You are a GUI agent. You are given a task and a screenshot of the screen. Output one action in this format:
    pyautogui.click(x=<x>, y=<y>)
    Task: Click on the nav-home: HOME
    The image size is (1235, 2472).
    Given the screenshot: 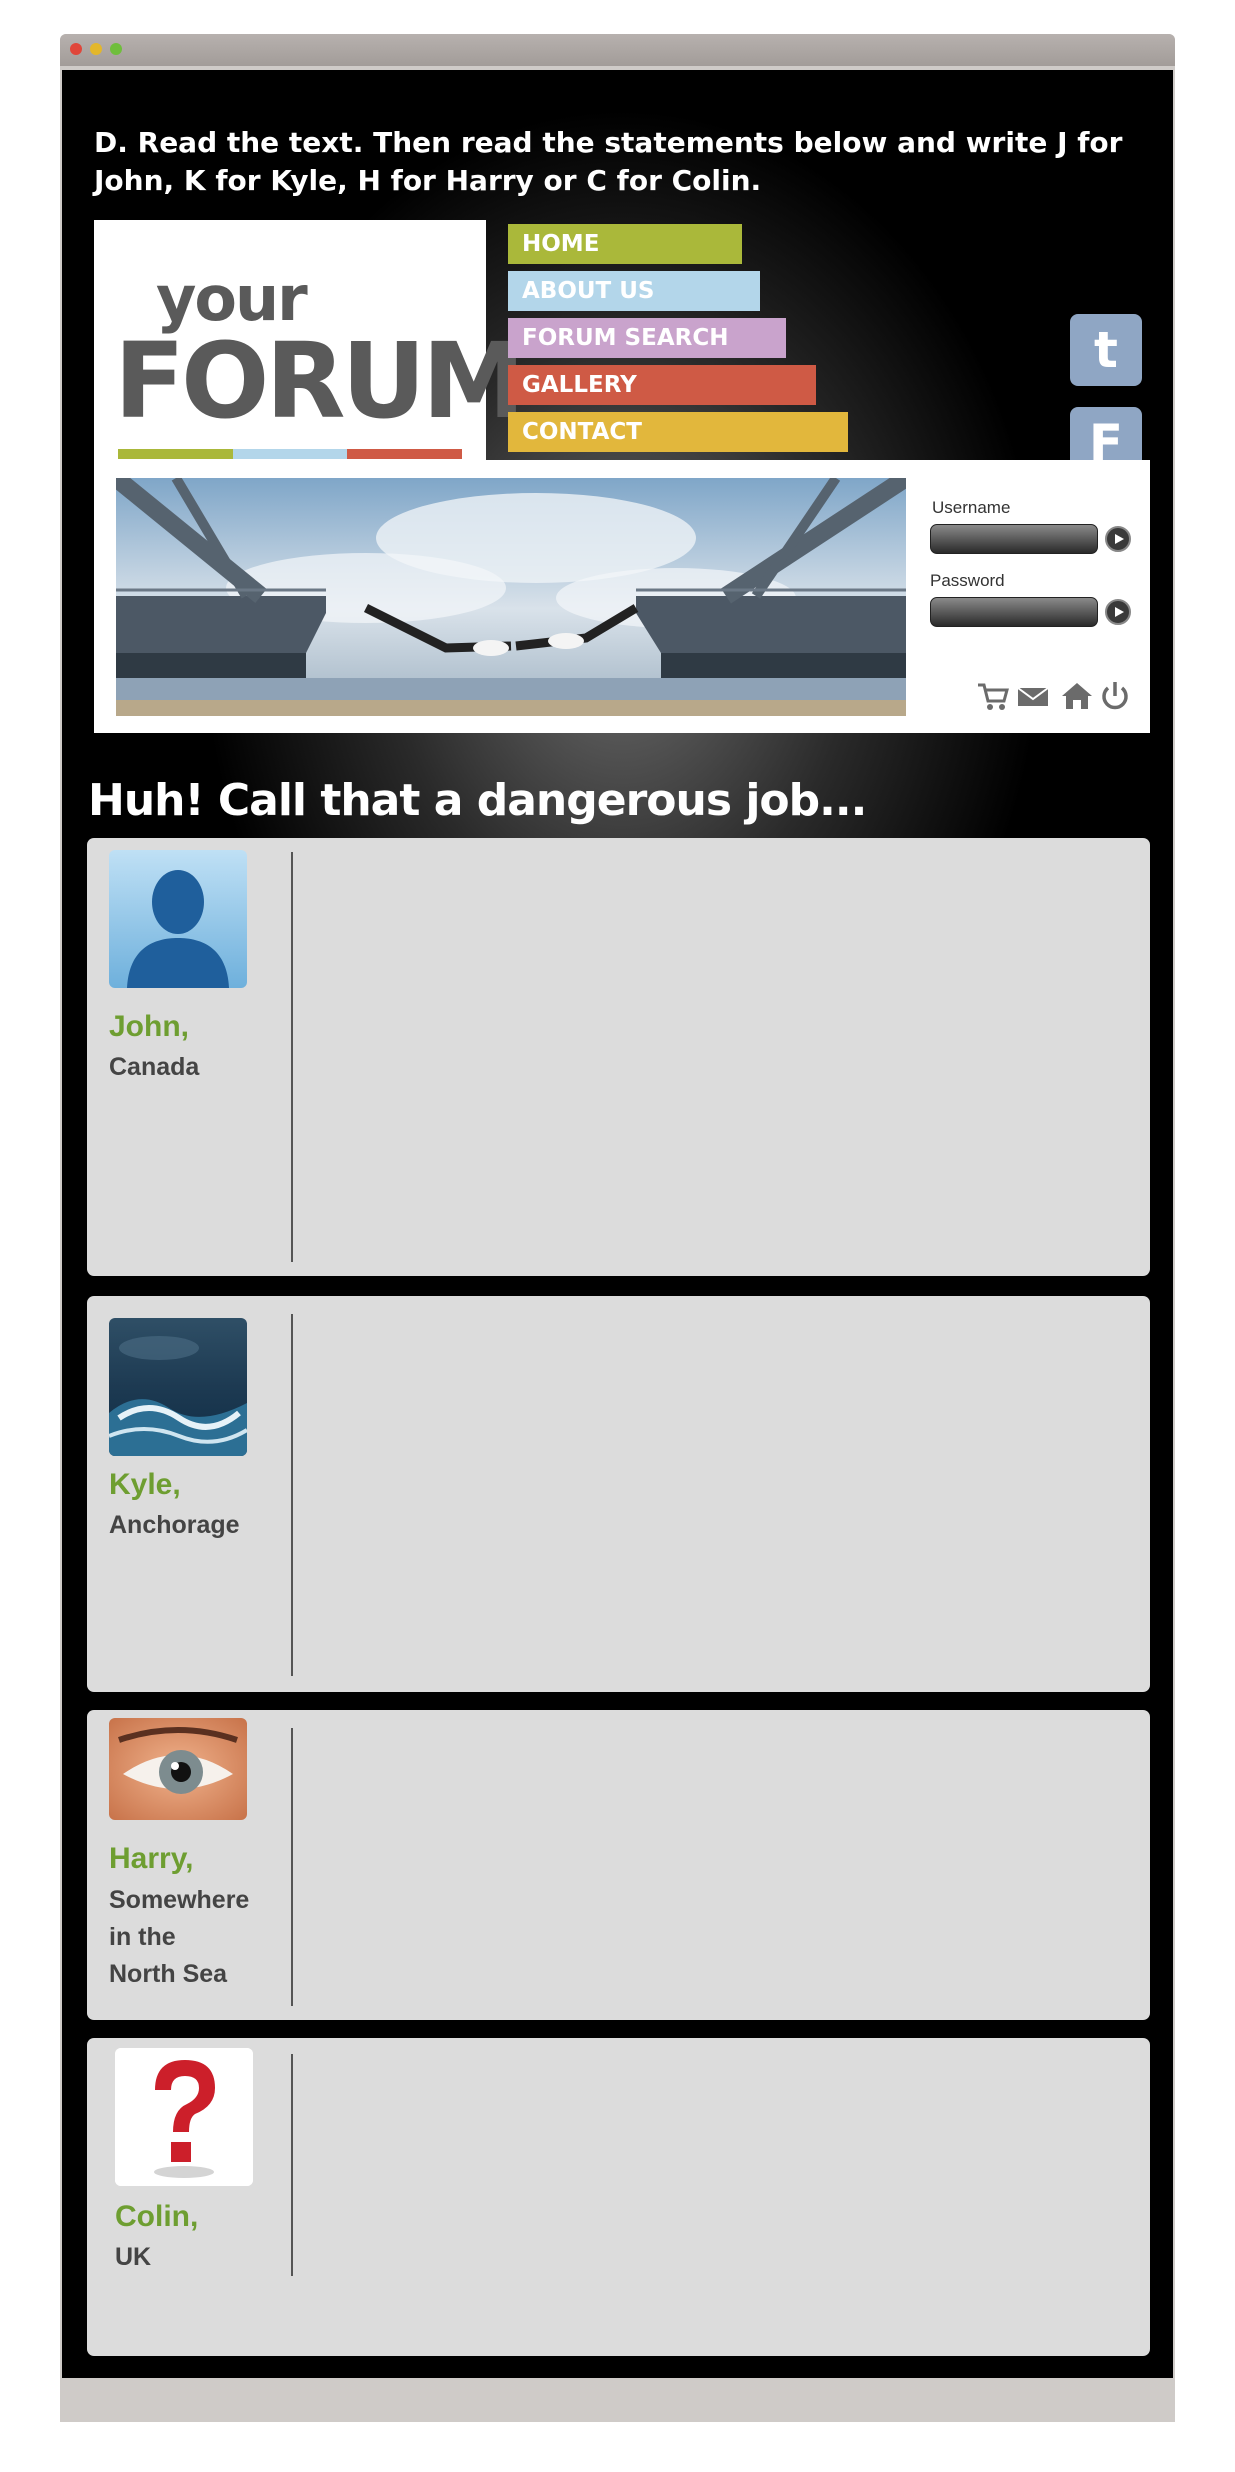 What is the action you would take?
    pyautogui.click(x=625, y=244)
    